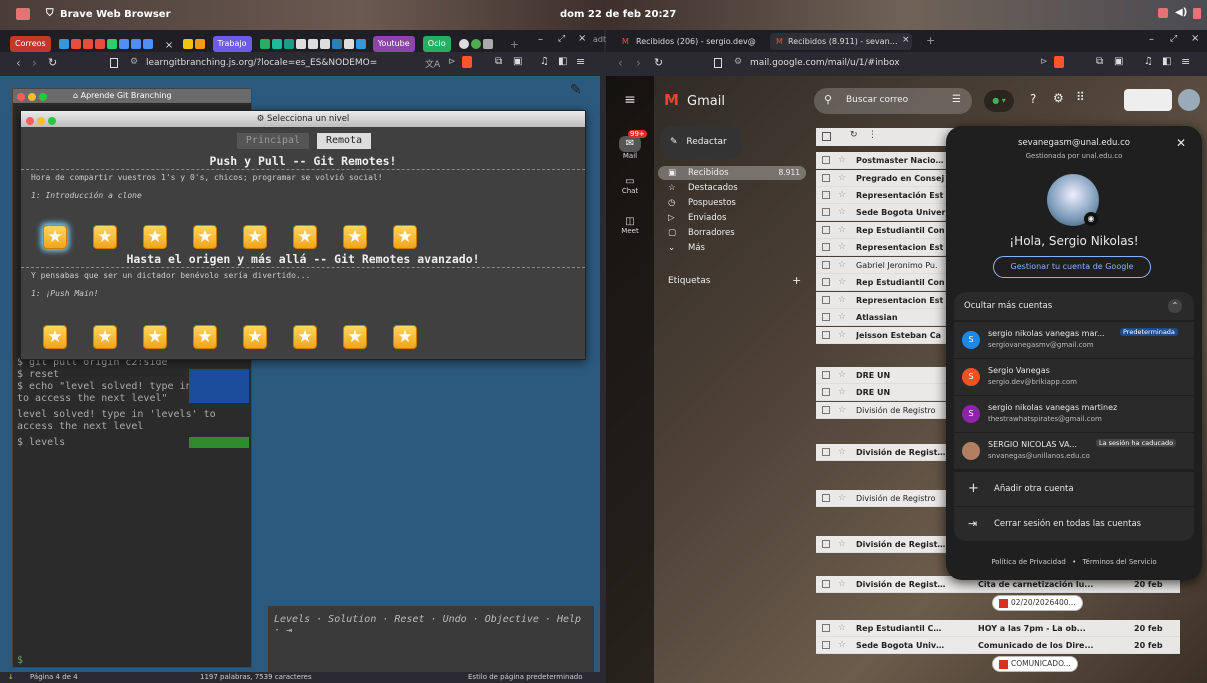 The width and height of the screenshot is (1207, 683). I want to click on apps-grid-icon: ⠿, so click(1080, 97).